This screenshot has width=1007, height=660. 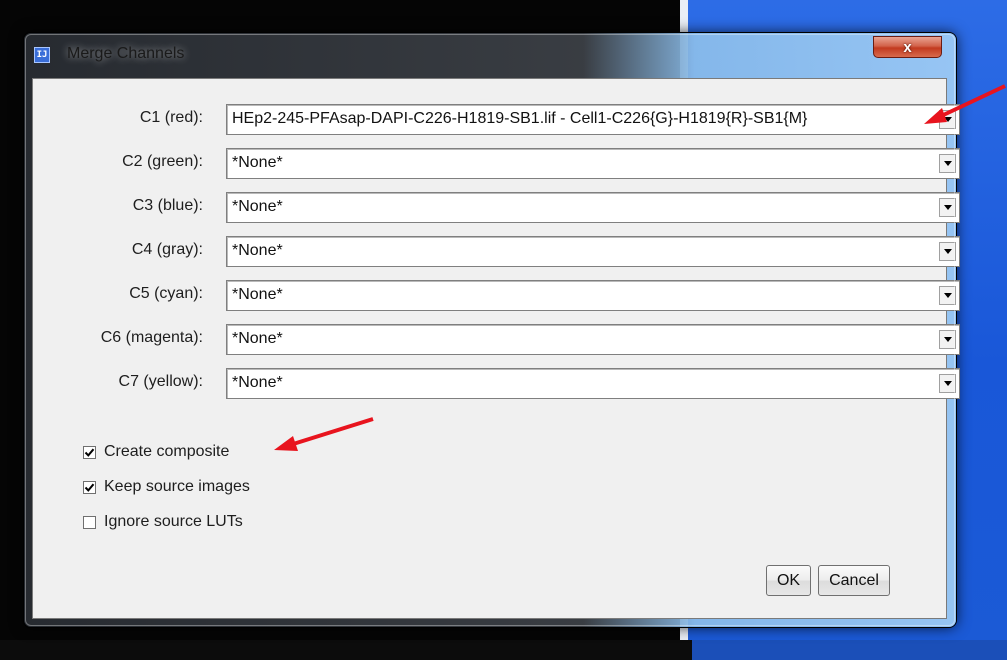 What do you see at coordinates (593, 339) in the screenshot?
I see `channel-select-c6: *None*` at bounding box center [593, 339].